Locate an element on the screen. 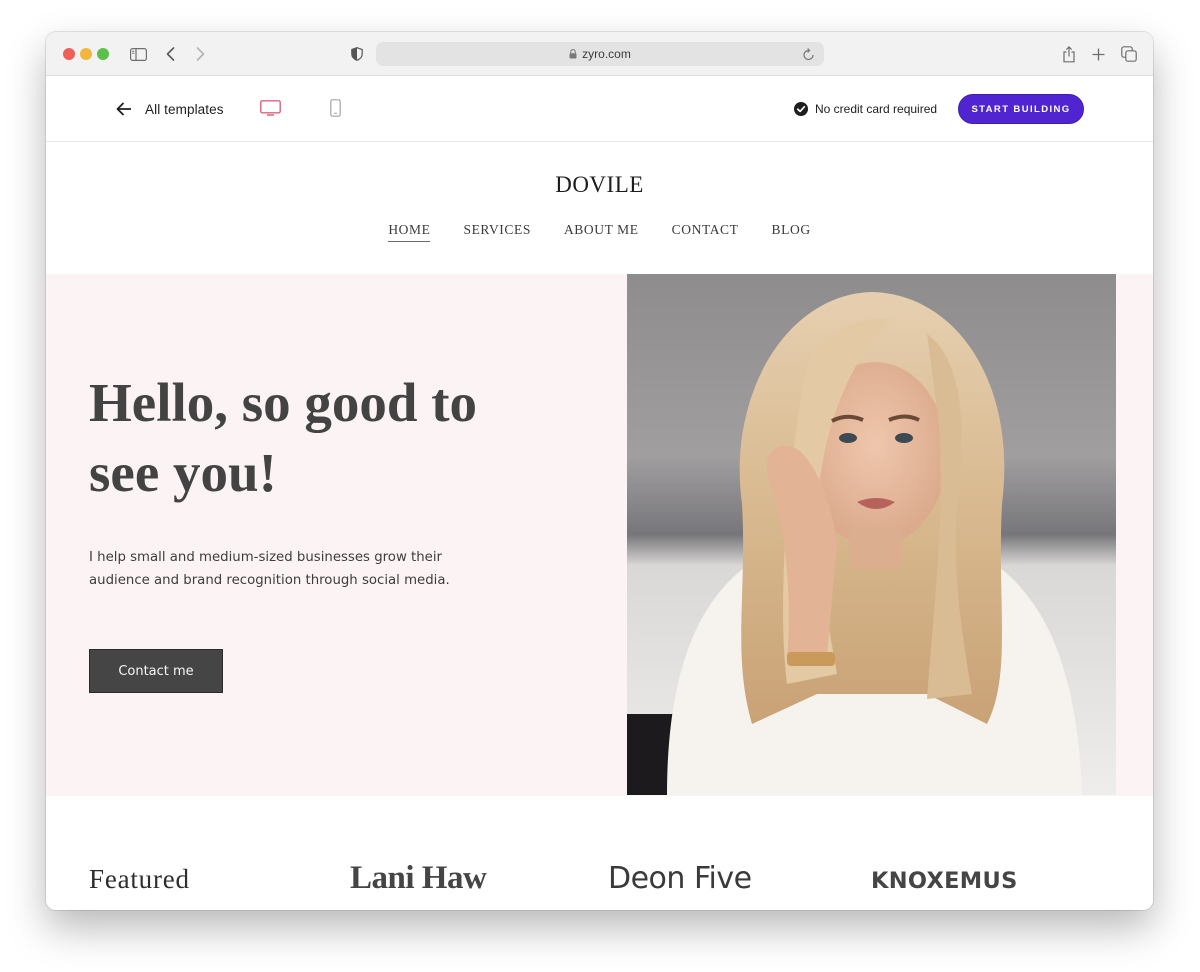 Image resolution: width=1200 pixels, height=972 pixels. featured-label: Featured is located at coordinates (139, 879).